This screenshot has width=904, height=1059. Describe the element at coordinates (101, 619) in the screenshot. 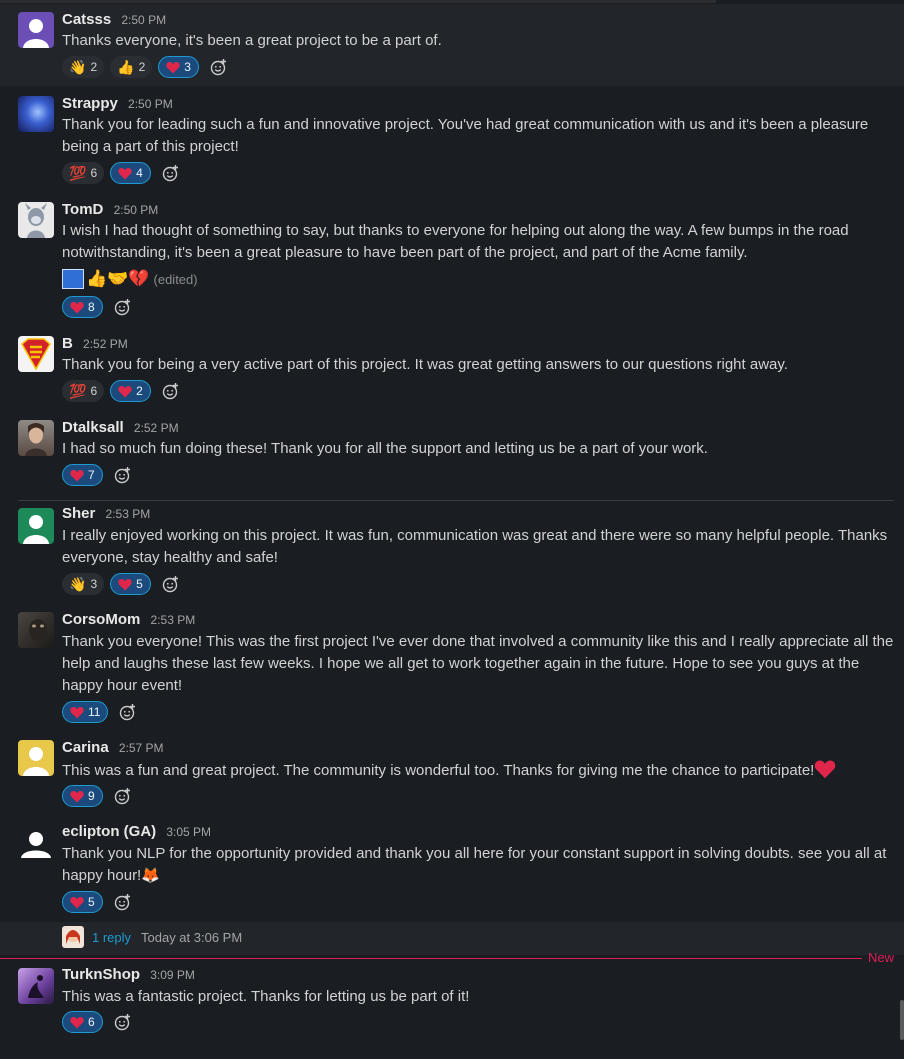

I see `author-name: CorsoMom` at that location.